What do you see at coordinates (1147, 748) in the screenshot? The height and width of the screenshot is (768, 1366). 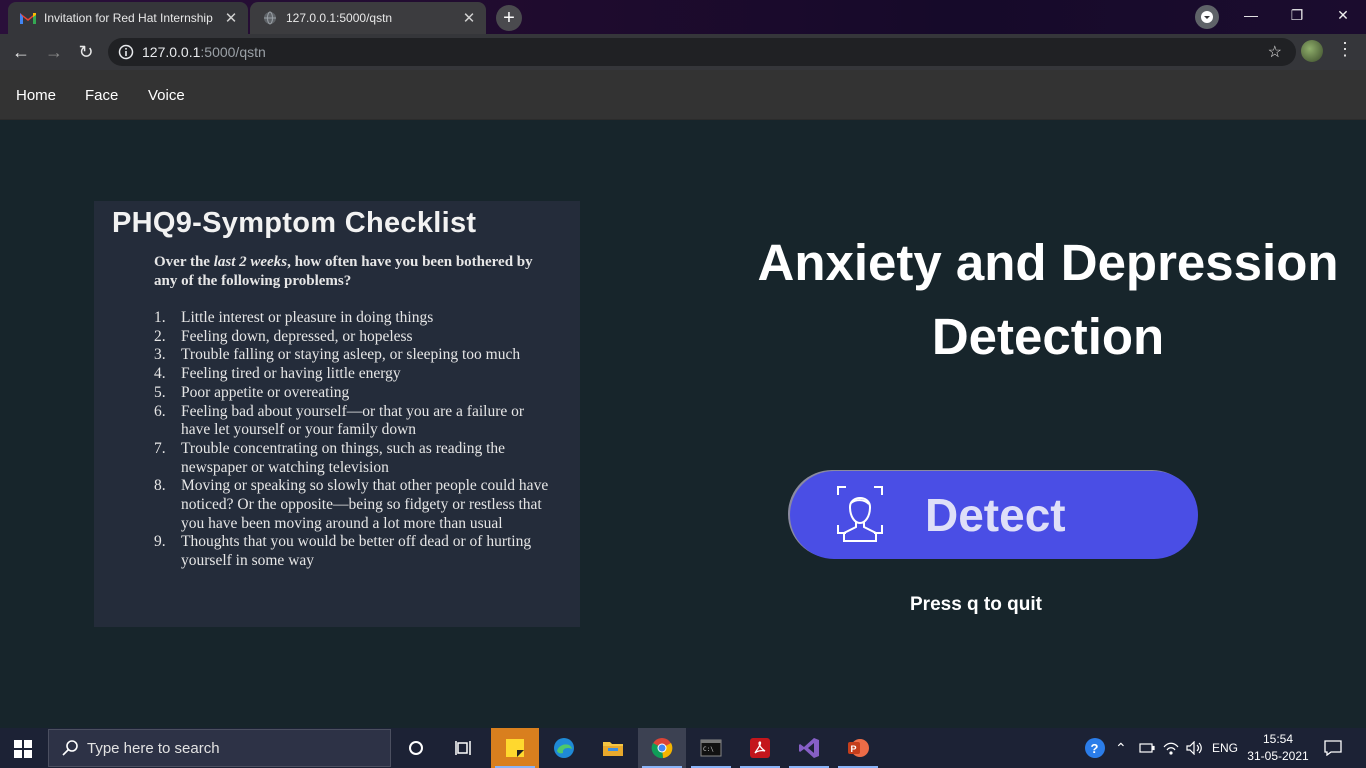 I see `battery-icon` at bounding box center [1147, 748].